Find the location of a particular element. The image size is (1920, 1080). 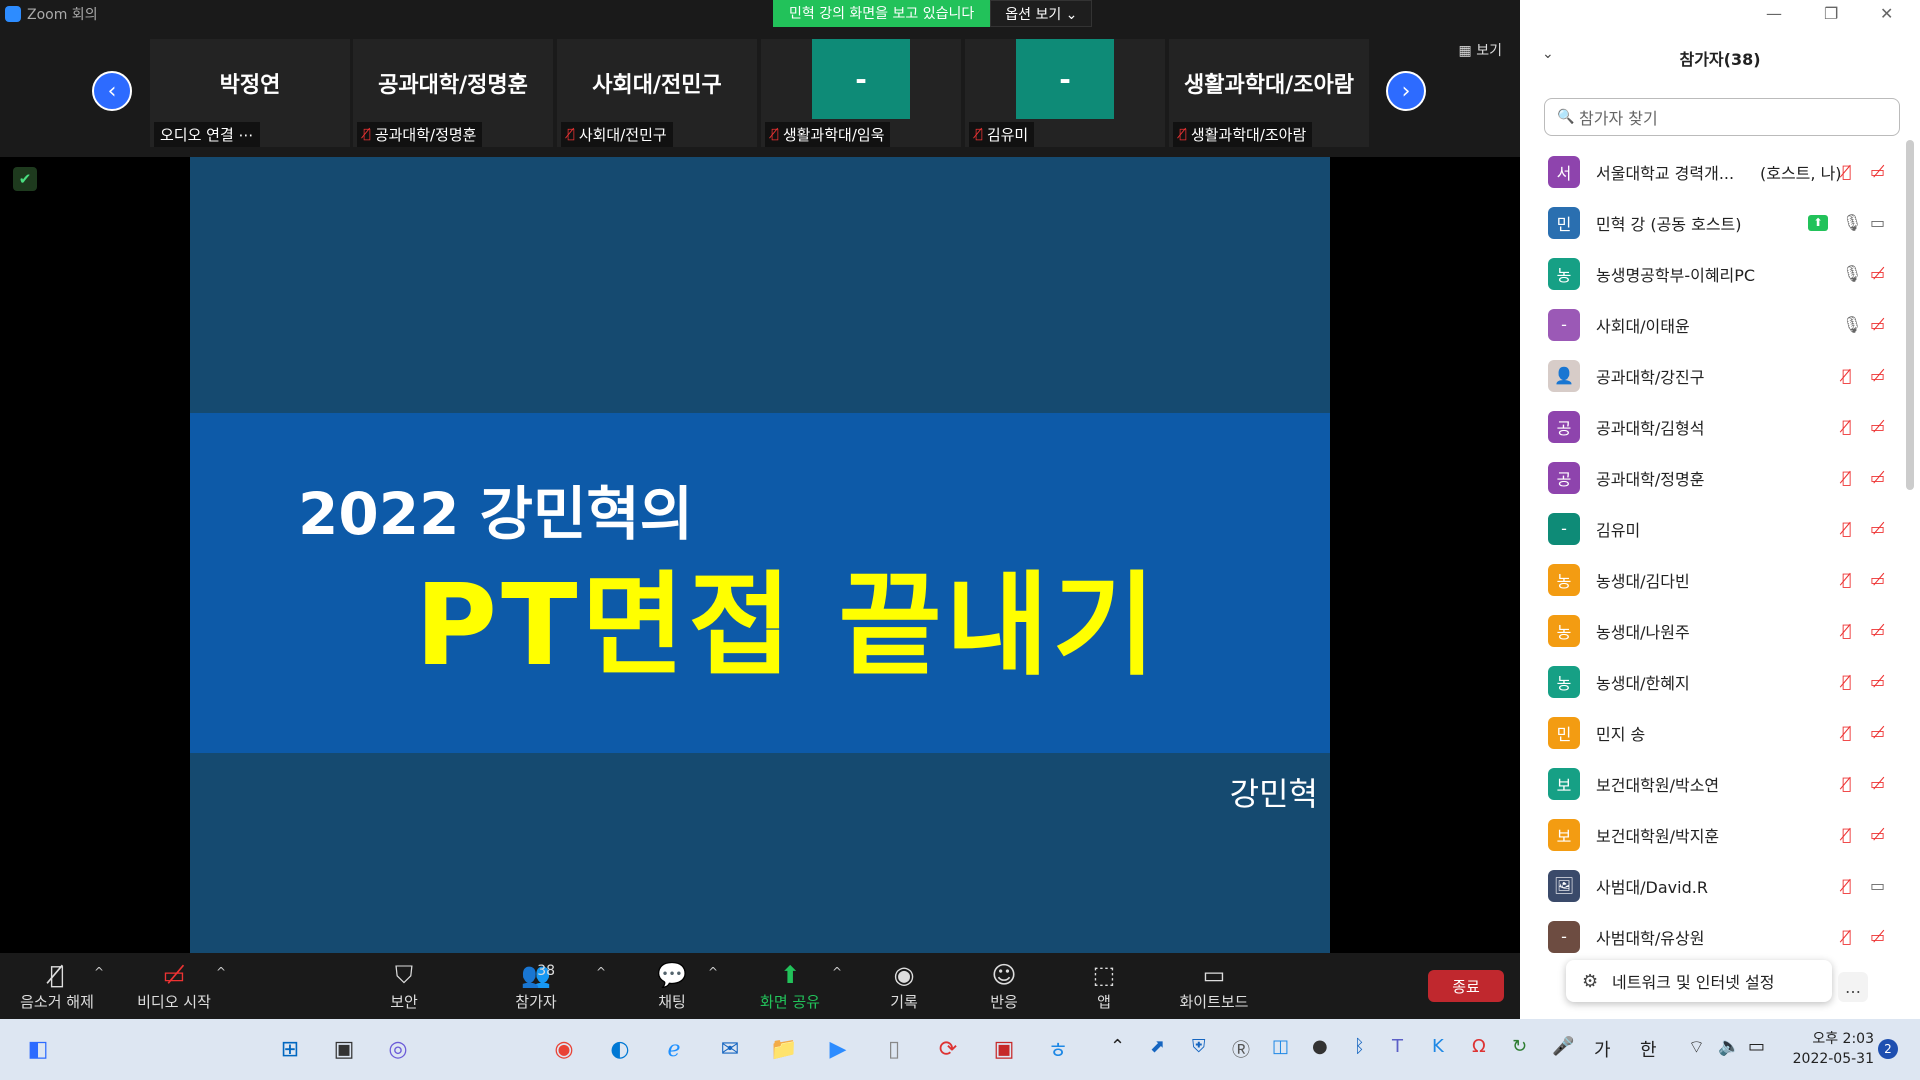

task-view-icon: ▣ is located at coordinates (344, 1049).